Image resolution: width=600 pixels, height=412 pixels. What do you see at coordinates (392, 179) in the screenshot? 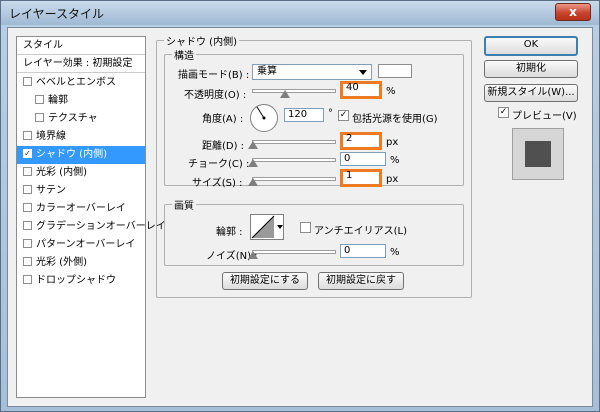
I see `size-unit: px` at bounding box center [392, 179].